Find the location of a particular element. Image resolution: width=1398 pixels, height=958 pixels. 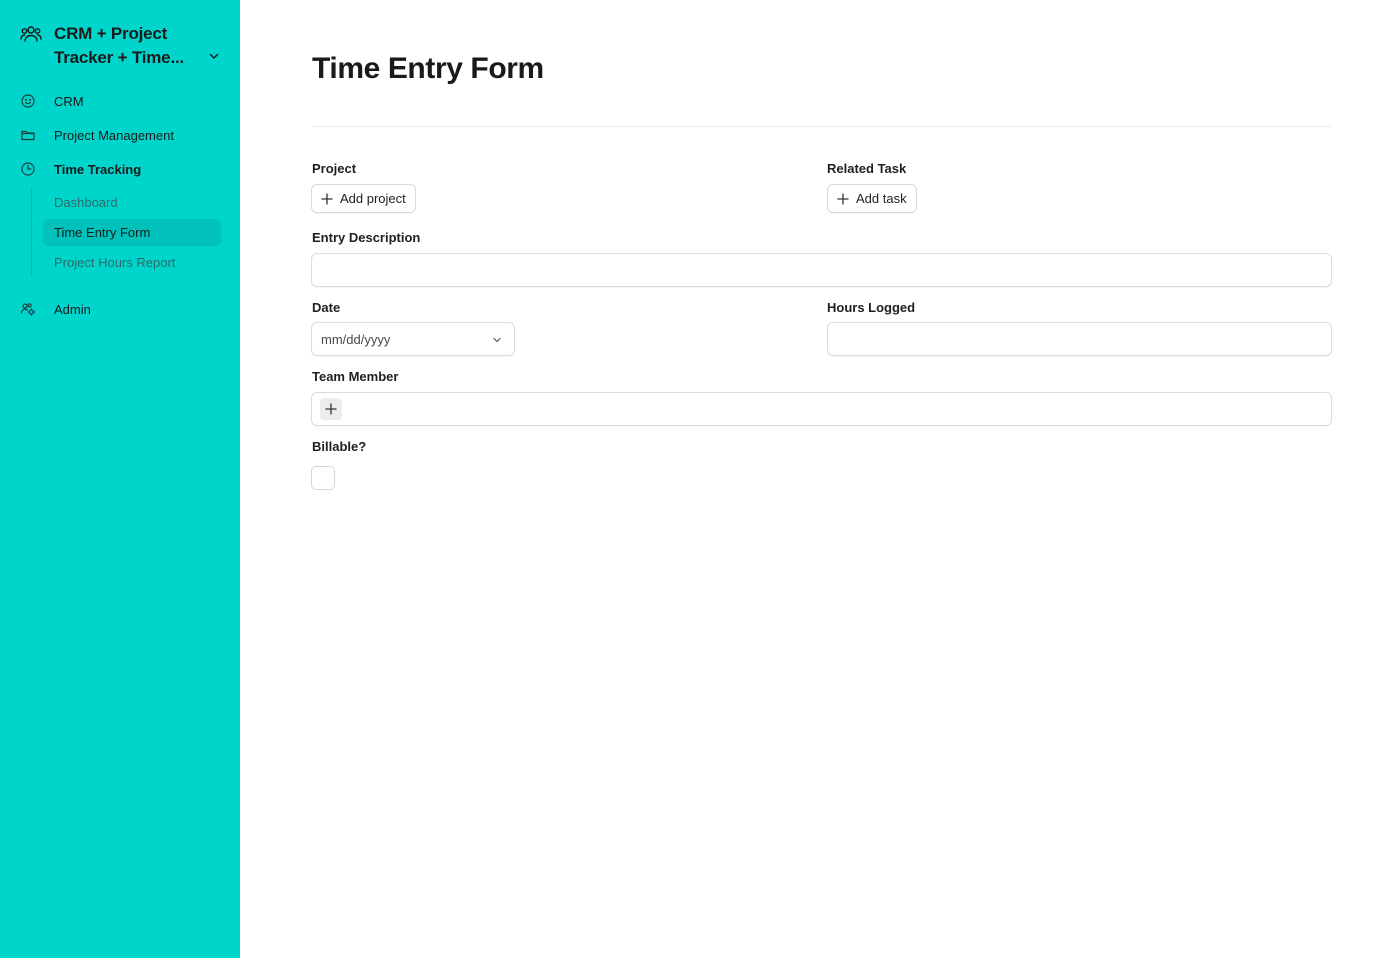

users-gear-icon is located at coordinates (28, 309).